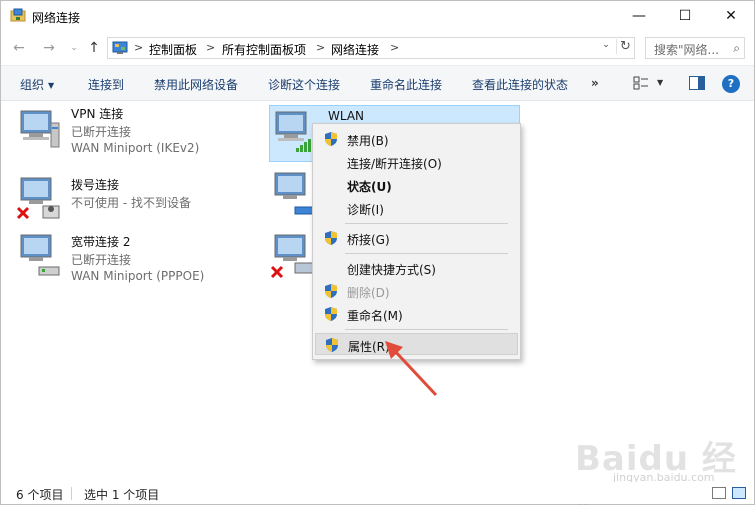 This screenshot has width=755, height=505. What do you see at coordinates (365, 210) in the screenshot?
I see `menu-item-label: 诊断(I)` at bounding box center [365, 210].